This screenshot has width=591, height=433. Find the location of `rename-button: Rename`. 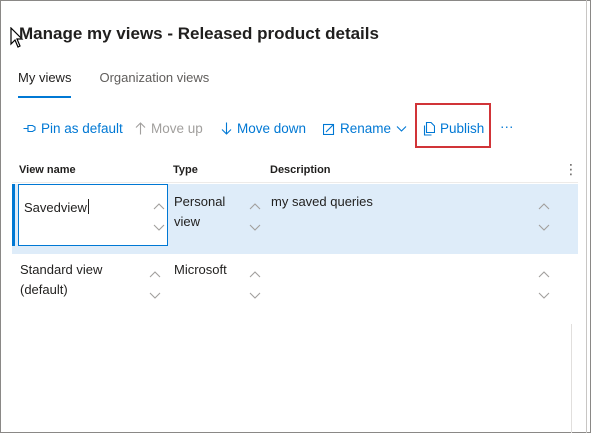

rename-button: Rename is located at coordinates (365, 128).